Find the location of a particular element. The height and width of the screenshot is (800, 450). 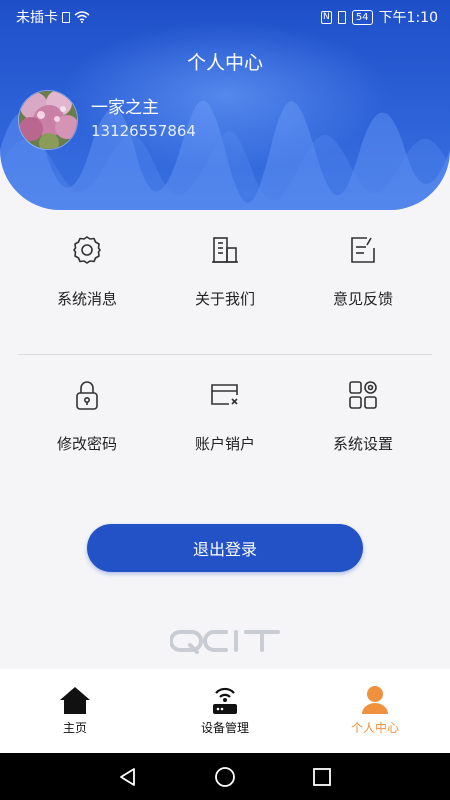

logout-button: 退出登录 is located at coordinates (225, 548).